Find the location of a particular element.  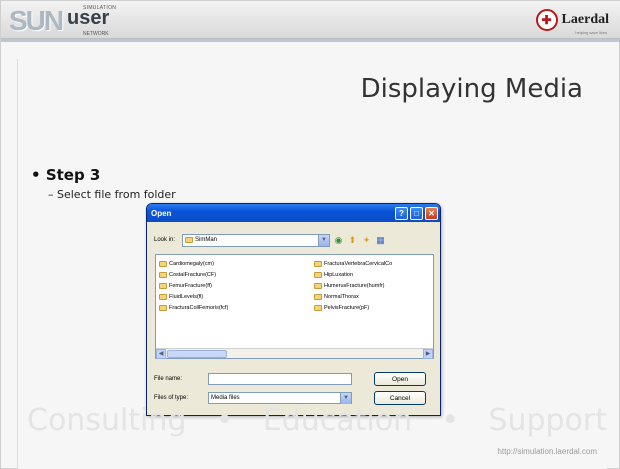

logo-user-text: user is located at coordinates (88, 18).